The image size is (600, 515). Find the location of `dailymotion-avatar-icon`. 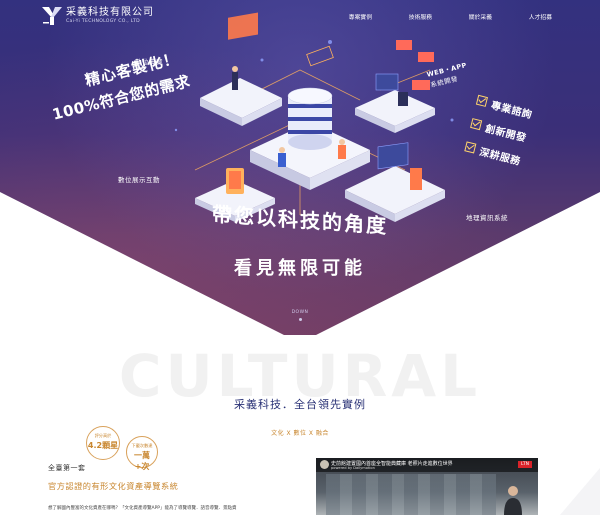

dailymotion-avatar-icon is located at coordinates (324, 464).